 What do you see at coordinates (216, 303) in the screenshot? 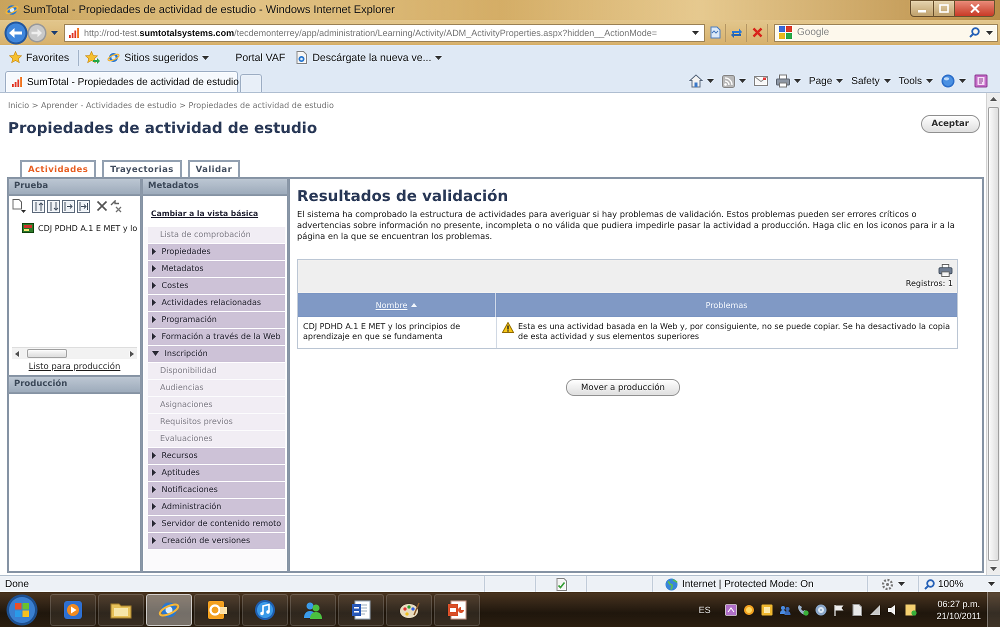
I see `menu-section: Actividades relacionadas` at bounding box center [216, 303].